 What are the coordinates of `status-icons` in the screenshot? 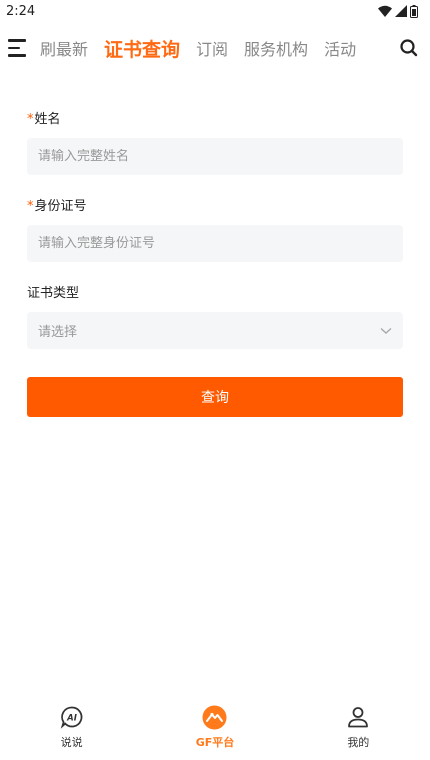 It's located at (398, 11).